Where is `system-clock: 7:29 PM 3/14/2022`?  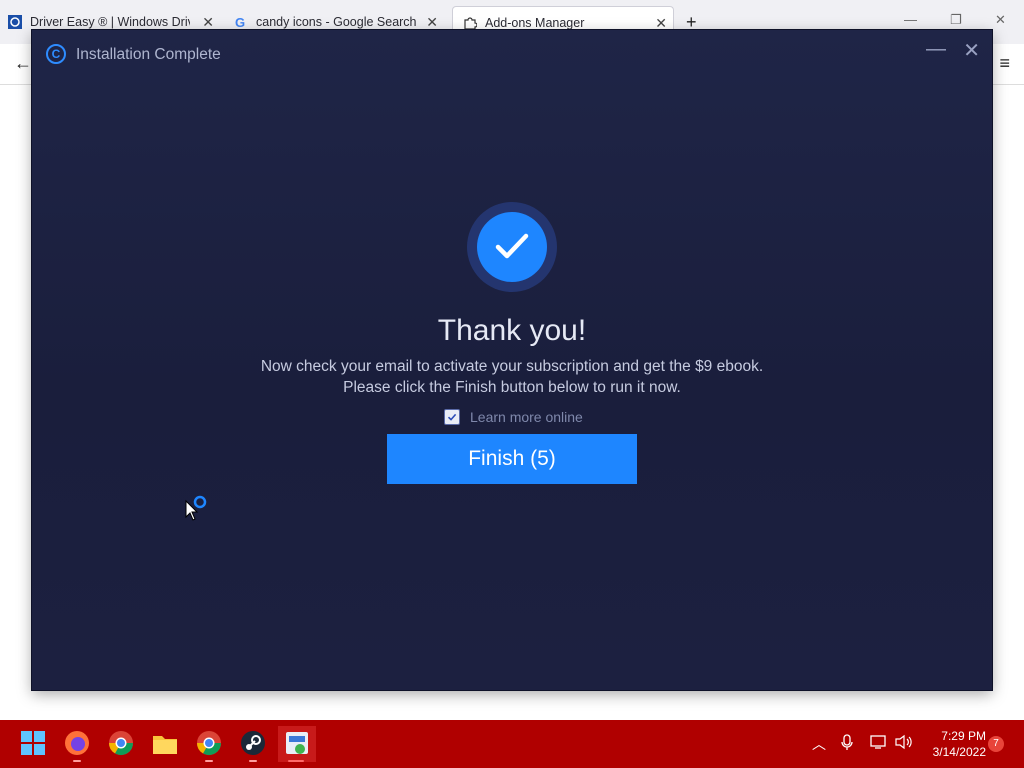
system-clock: 7:29 PM 3/14/2022 is located at coordinates (950, 744).